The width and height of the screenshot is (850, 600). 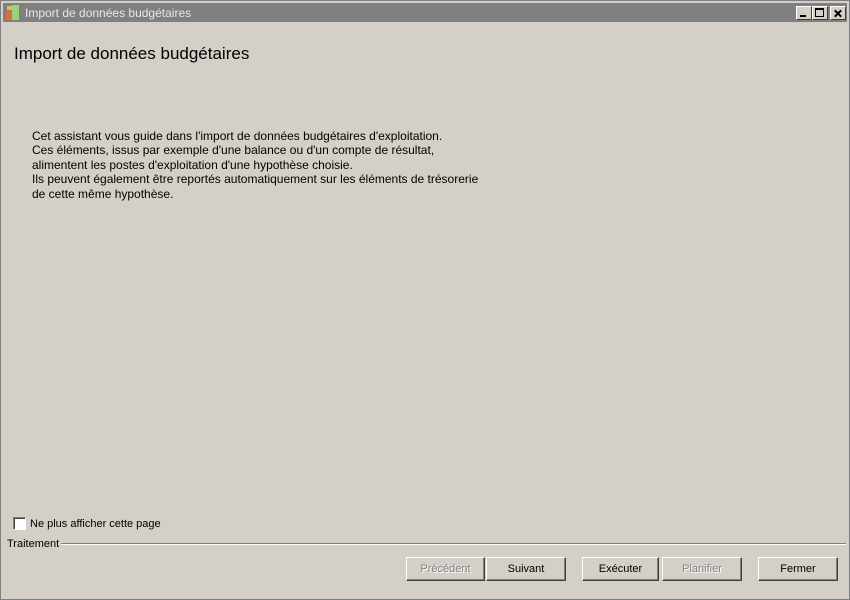 What do you see at coordinates (103, 193) in the screenshot?
I see `intro-line: de cette même hypothèse.` at bounding box center [103, 193].